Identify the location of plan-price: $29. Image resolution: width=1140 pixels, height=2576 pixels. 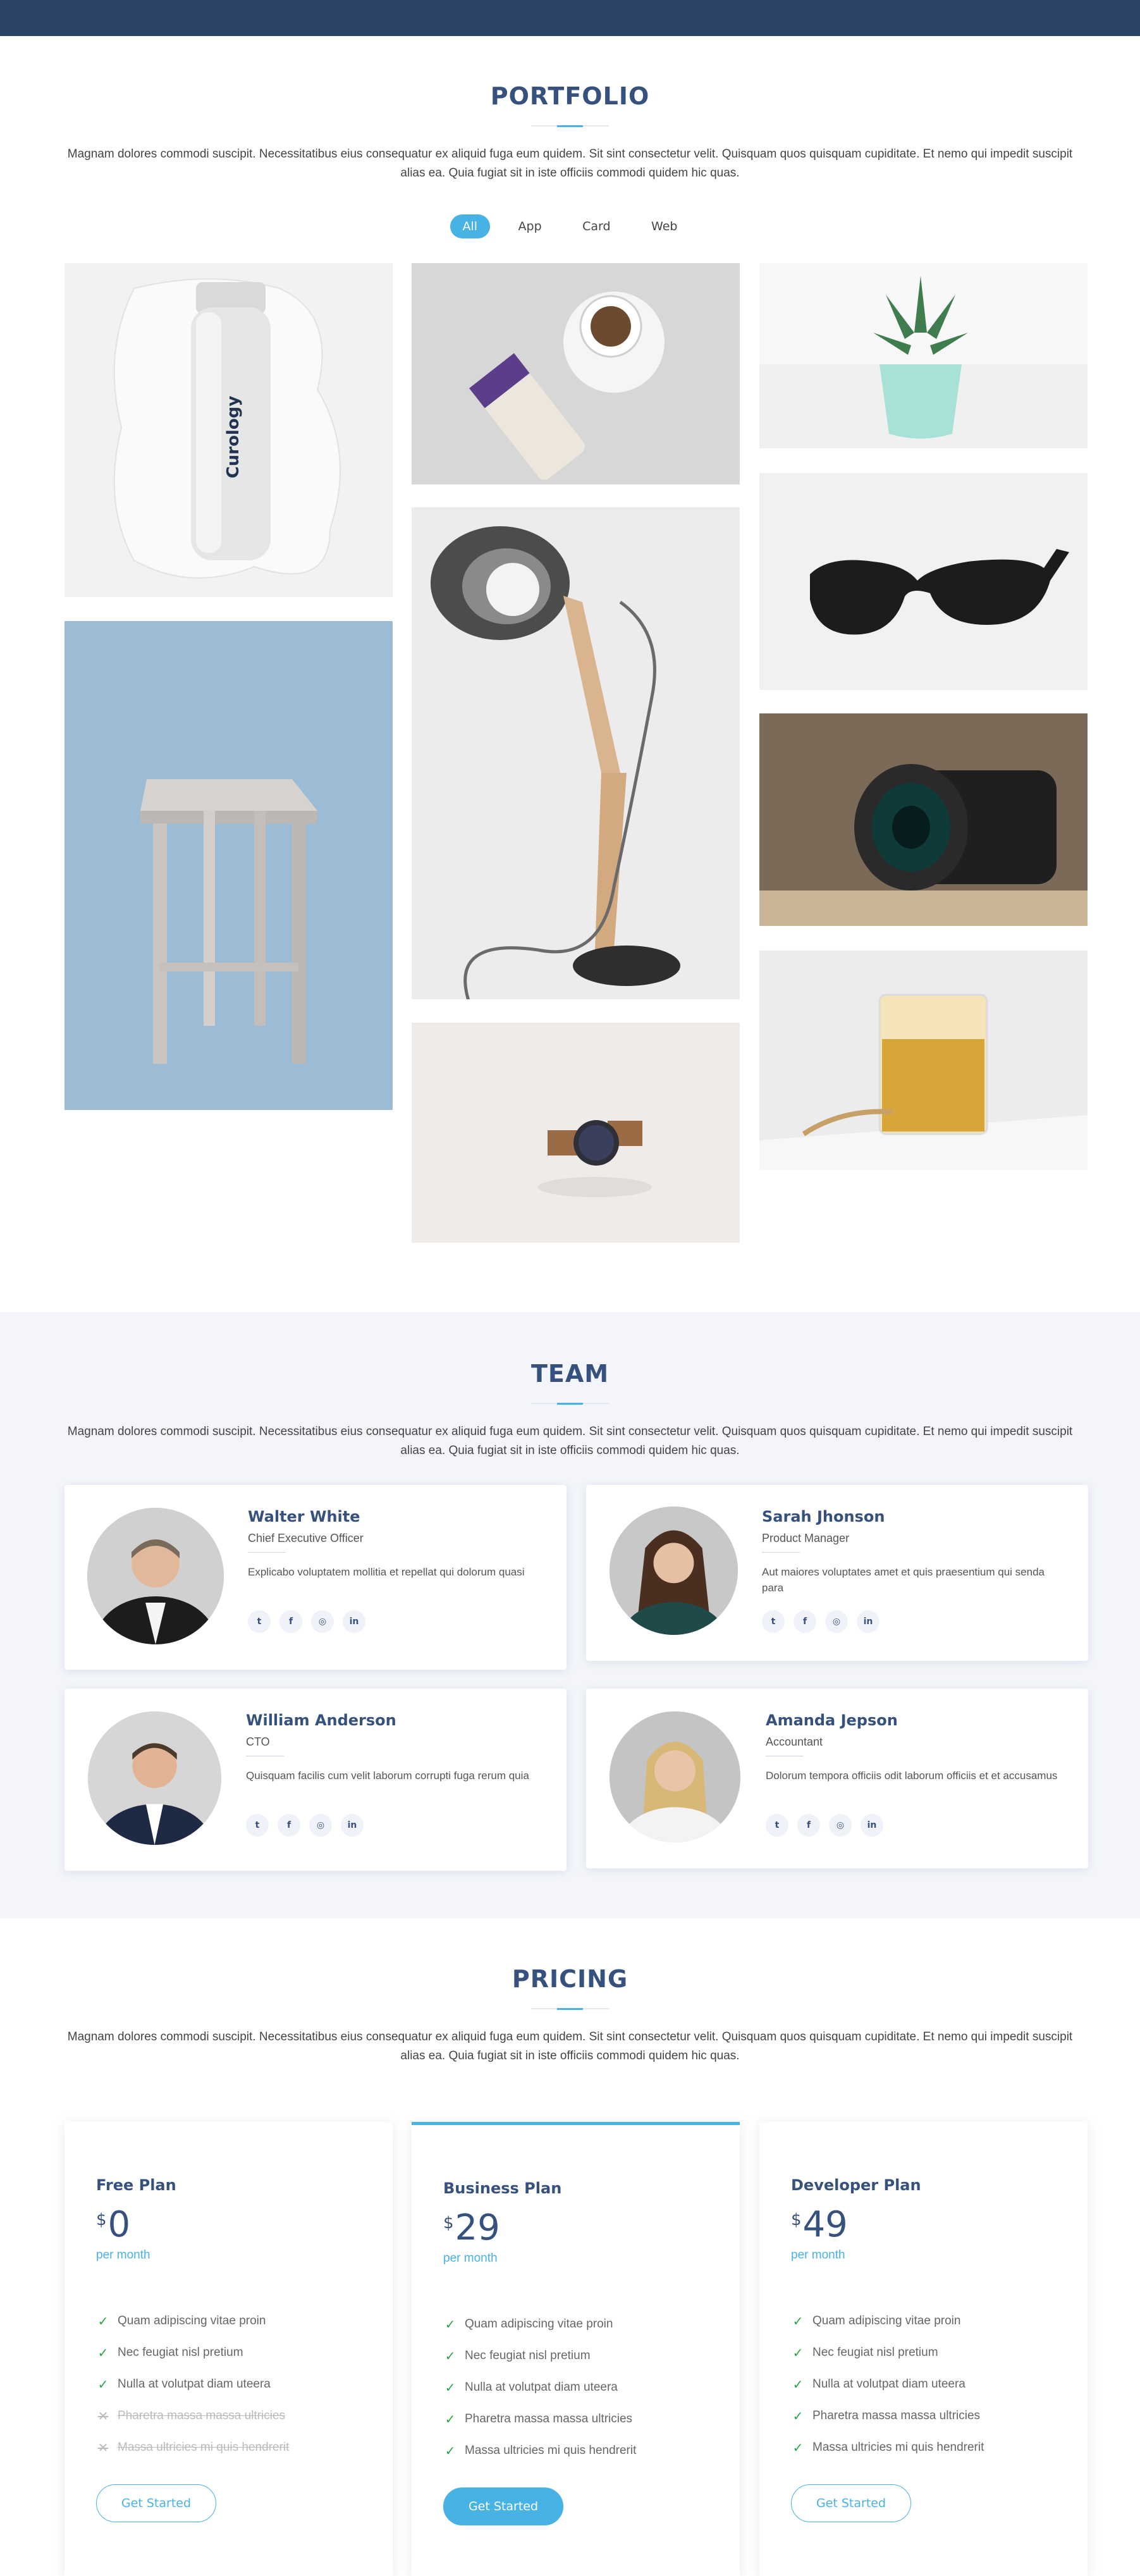
(471, 2227).